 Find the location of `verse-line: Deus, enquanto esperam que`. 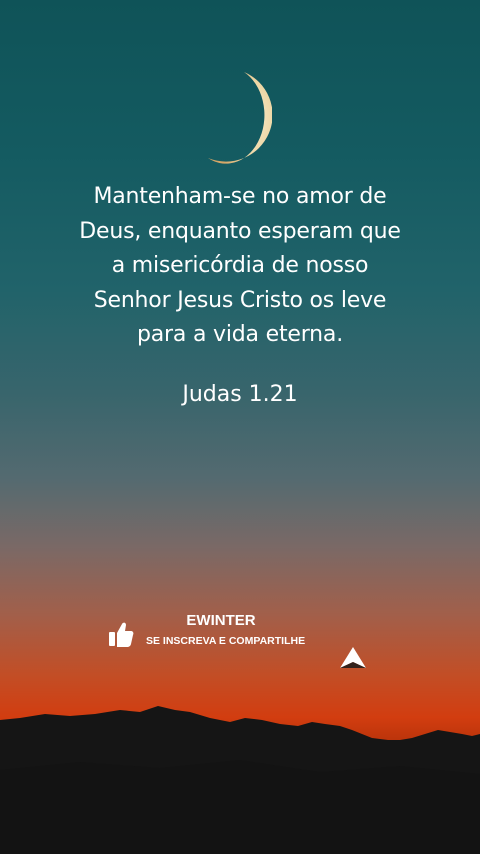

verse-line: Deus, enquanto esperam que is located at coordinates (240, 231).